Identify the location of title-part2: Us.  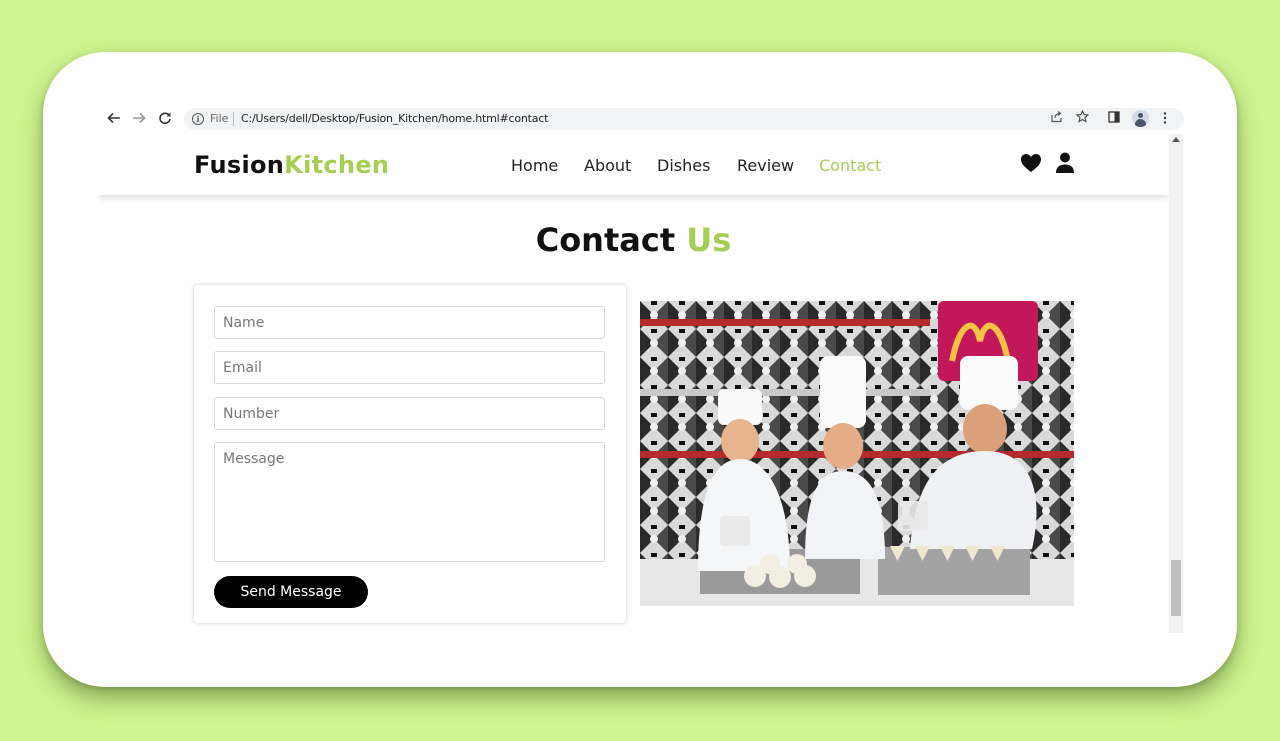
(709, 240).